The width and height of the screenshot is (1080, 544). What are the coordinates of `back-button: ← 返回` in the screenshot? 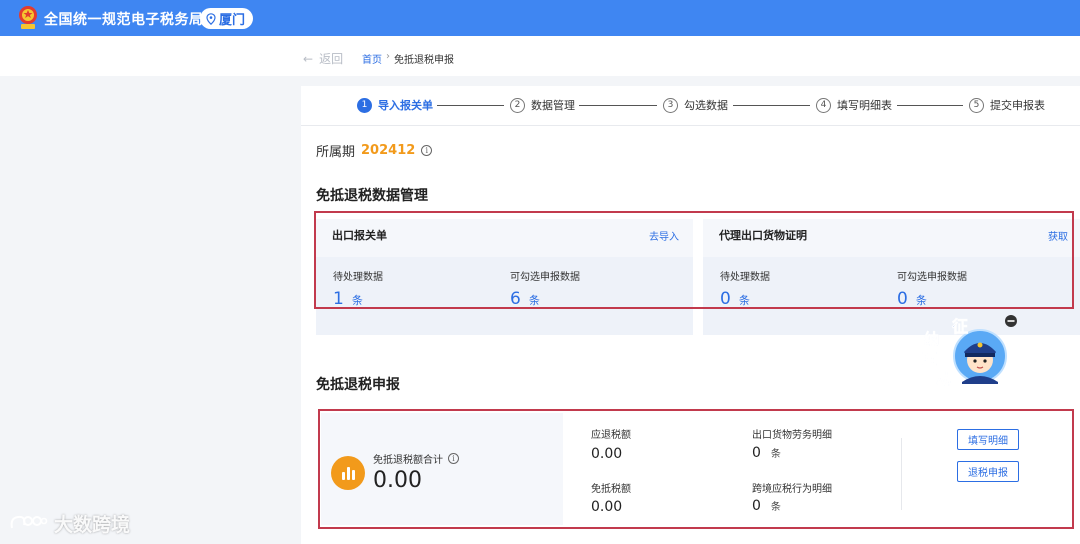 It's located at (323, 58).